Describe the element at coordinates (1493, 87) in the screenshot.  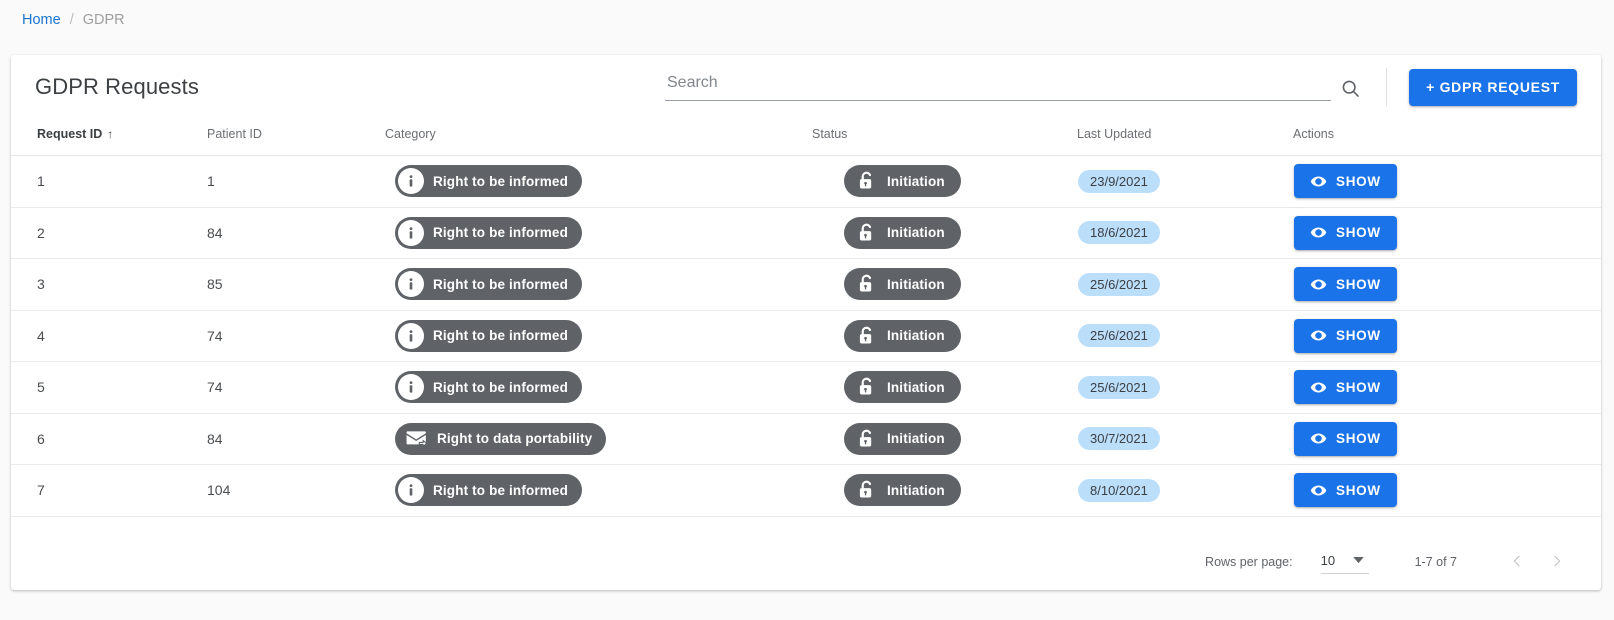
I see `add-gdpr-request-button: + GDPR REQUEST` at that location.